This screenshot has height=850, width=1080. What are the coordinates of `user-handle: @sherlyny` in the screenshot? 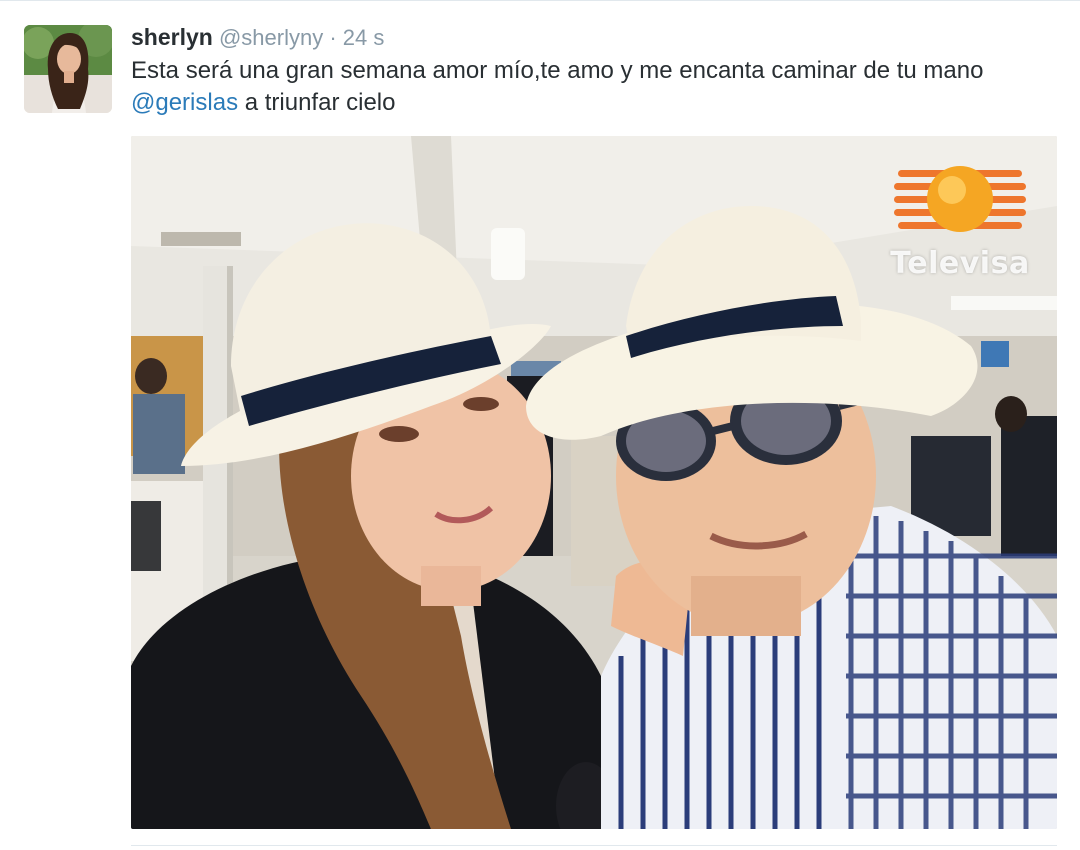 It's located at (271, 37).